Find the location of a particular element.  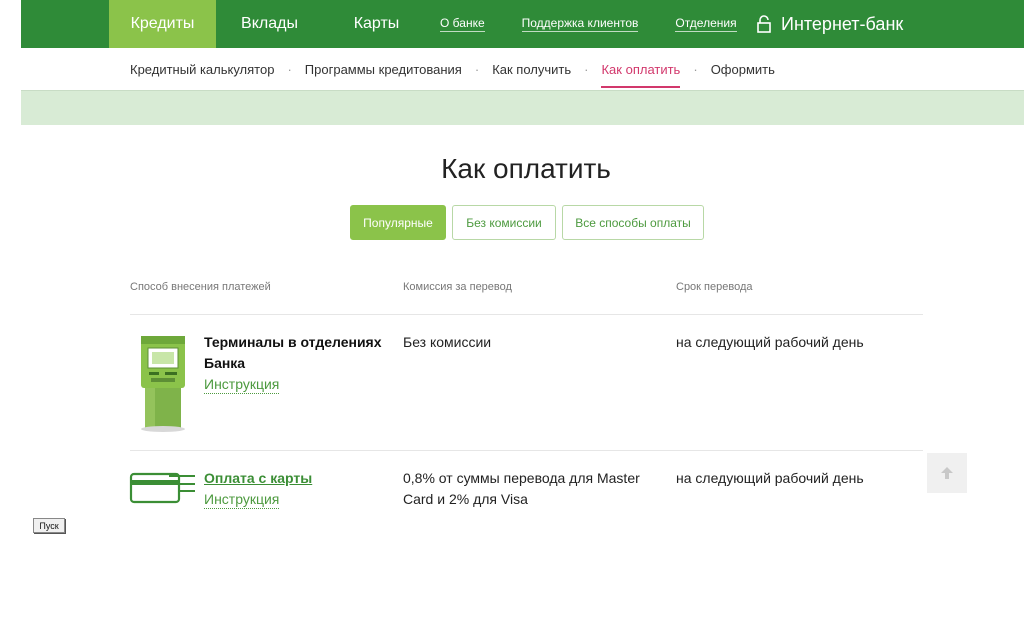

method-title: Терминалы в отделениях is located at coordinates (293, 342).